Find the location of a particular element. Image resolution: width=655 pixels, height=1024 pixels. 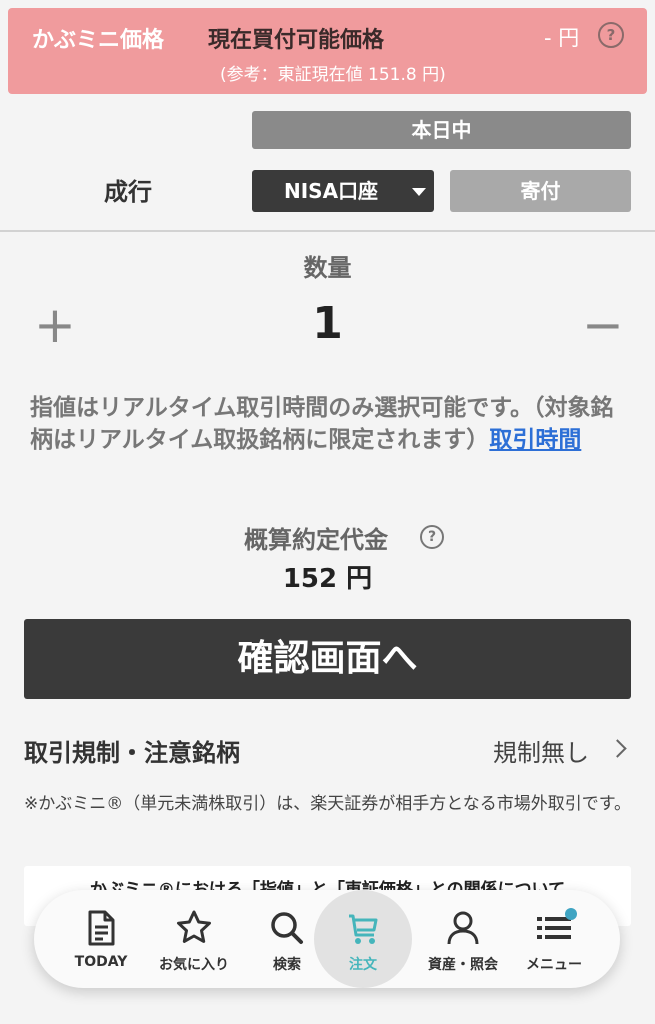

restrictions-label: 取引規制・注意銘柄 is located at coordinates (132, 753).